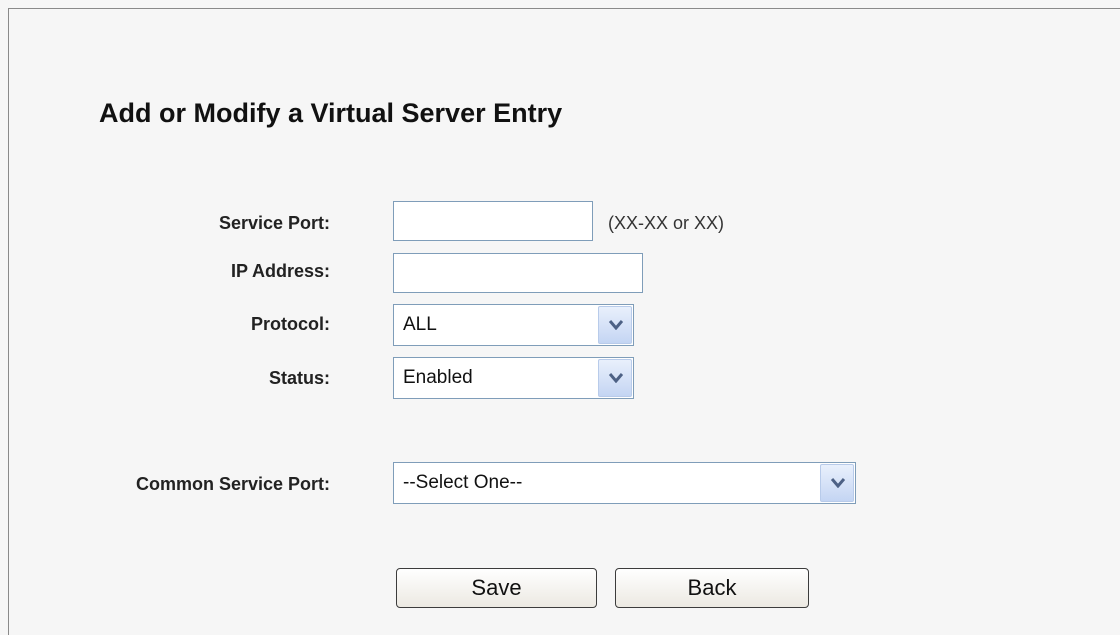  What do you see at coordinates (232, 484) in the screenshot?
I see `common-service-port-label: Common Service Port:` at bounding box center [232, 484].